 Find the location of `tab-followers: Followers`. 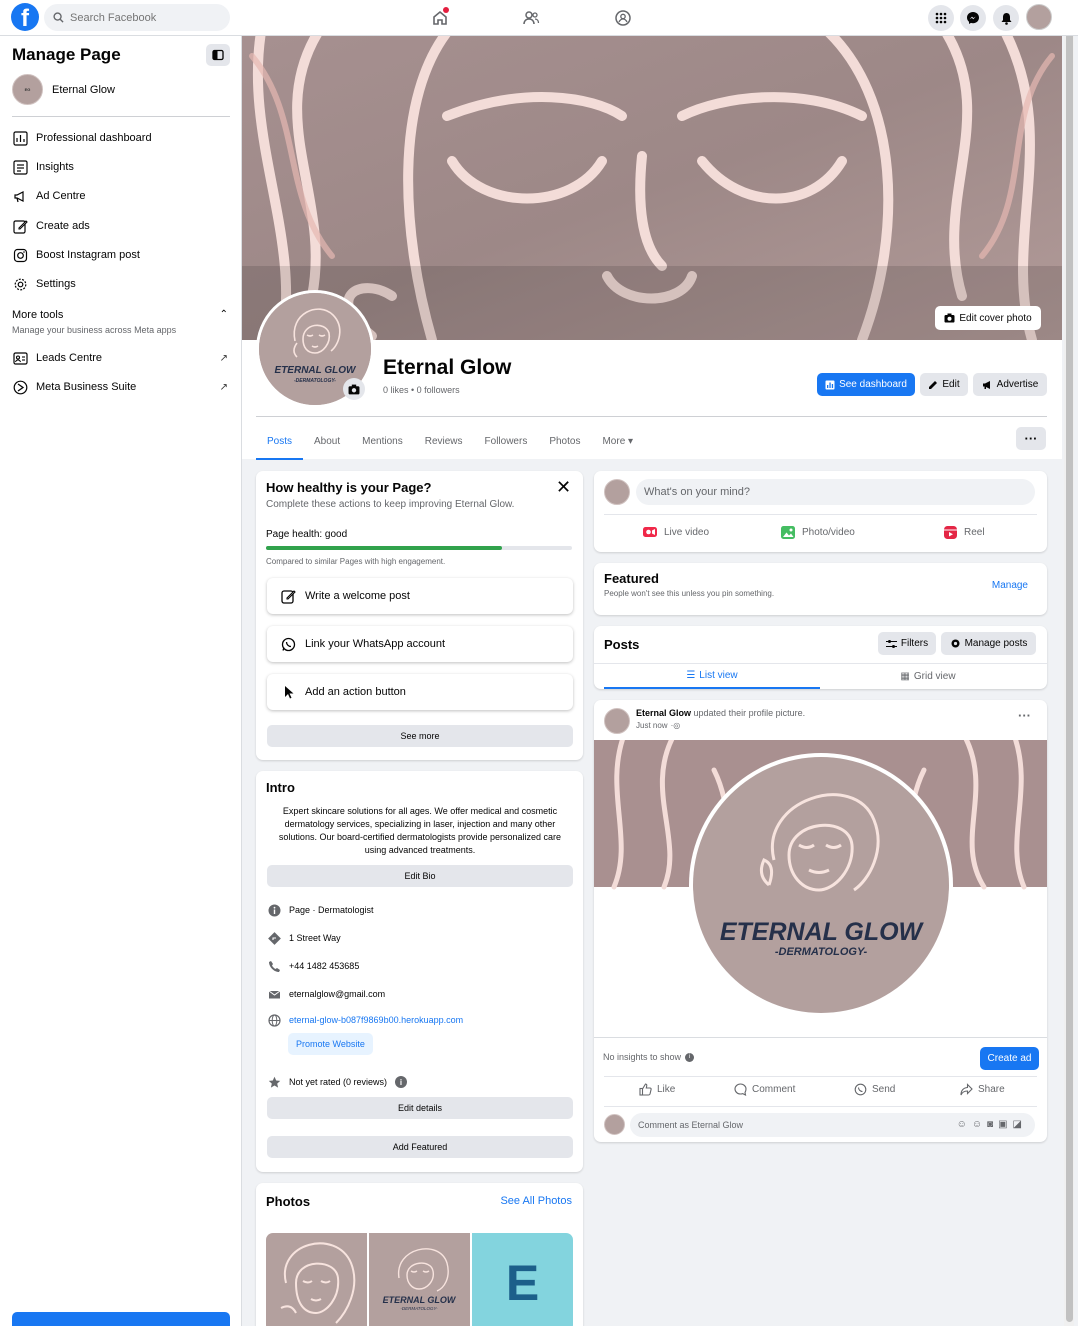

tab-followers: Followers is located at coordinates (506, 444).